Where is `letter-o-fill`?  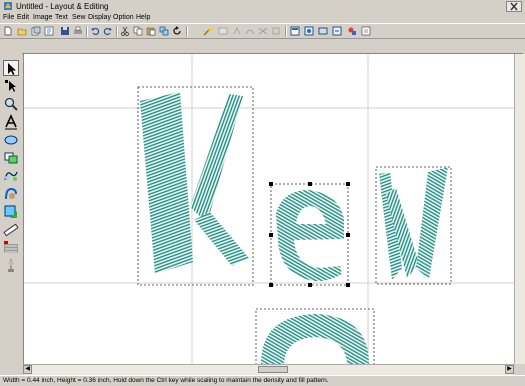
letter-o-fill is located at coordinates (315, 339).